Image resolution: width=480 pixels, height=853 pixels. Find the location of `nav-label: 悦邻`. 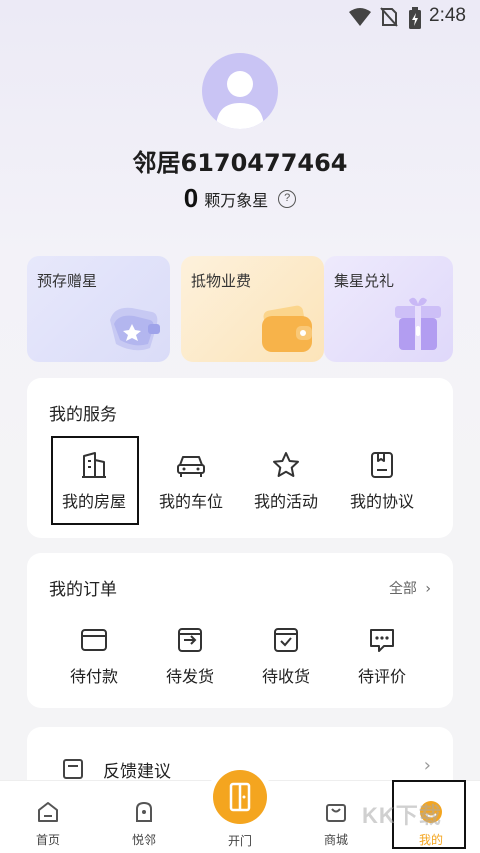

nav-label: 悦邻 is located at coordinates (143, 840).